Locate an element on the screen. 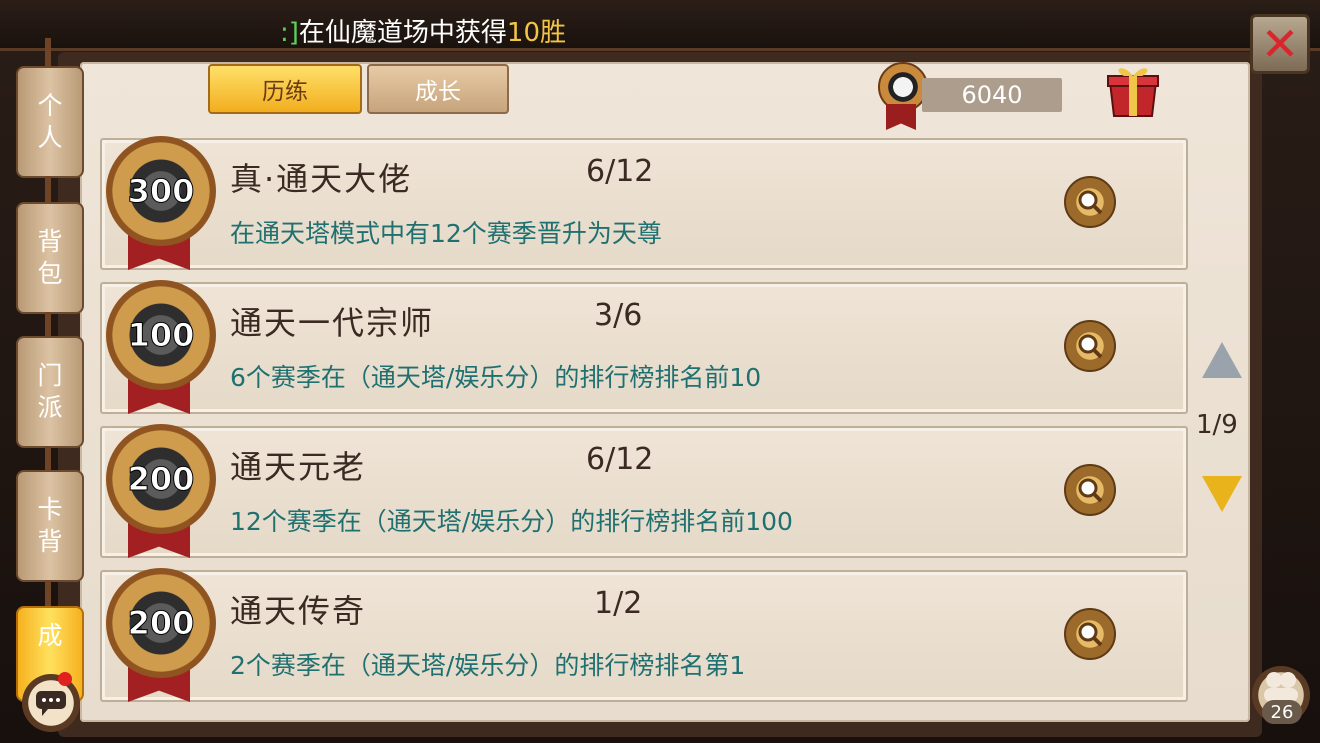 Image resolution: width=1320 pixels, height=743 pixels. tab-growth: 成长 is located at coordinates (438, 89).